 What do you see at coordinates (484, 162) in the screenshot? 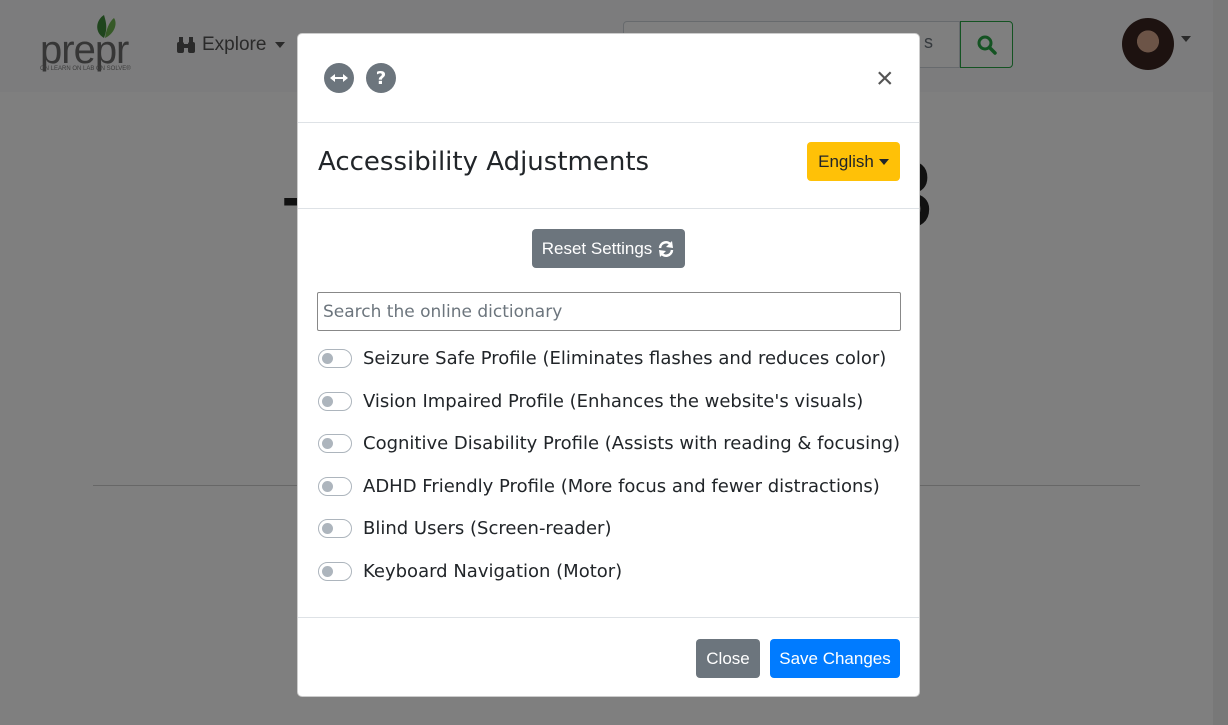
I see `modal-title: Accessibility Adjustments` at bounding box center [484, 162].